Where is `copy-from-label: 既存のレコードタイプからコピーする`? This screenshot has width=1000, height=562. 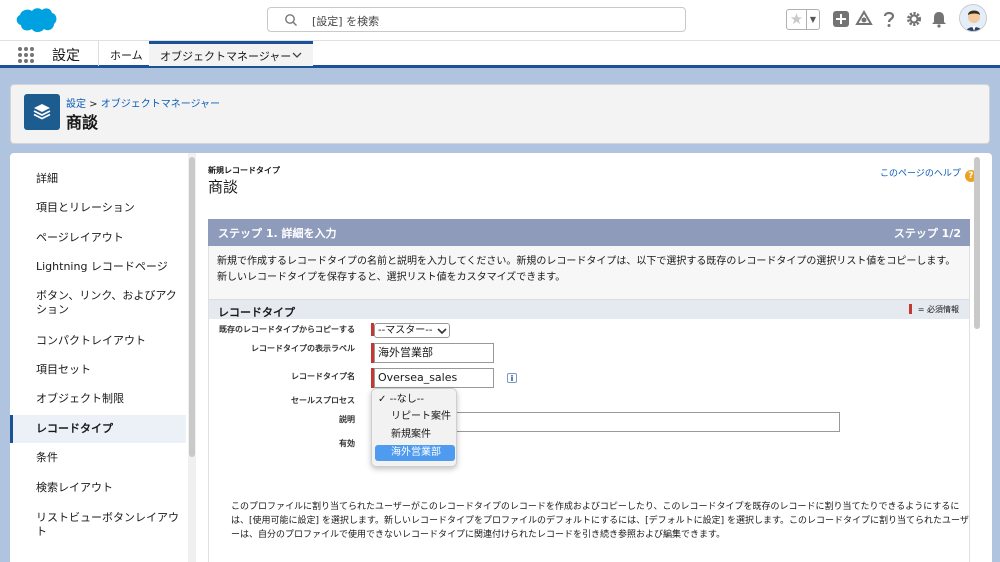 copy-from-label: 既存のレコードタイプからコピーする is located at coordinates (287, 329).